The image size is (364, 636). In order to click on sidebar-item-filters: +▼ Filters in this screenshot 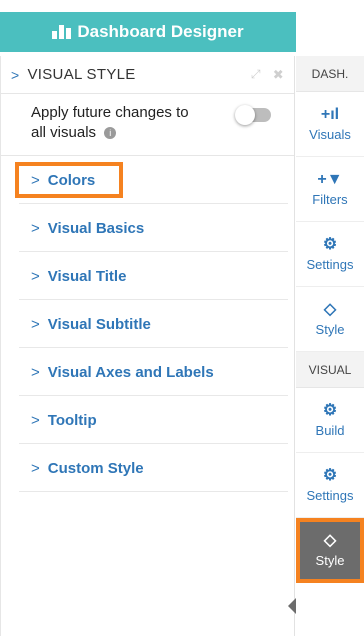, I will do `click(330, 189)`.